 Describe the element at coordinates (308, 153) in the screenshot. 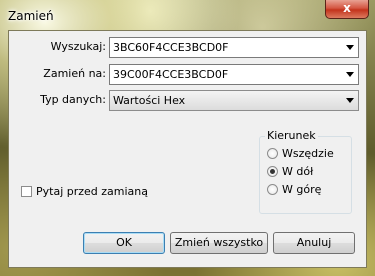

I see `radio-everywhere-label: Wszędzie` at that location.